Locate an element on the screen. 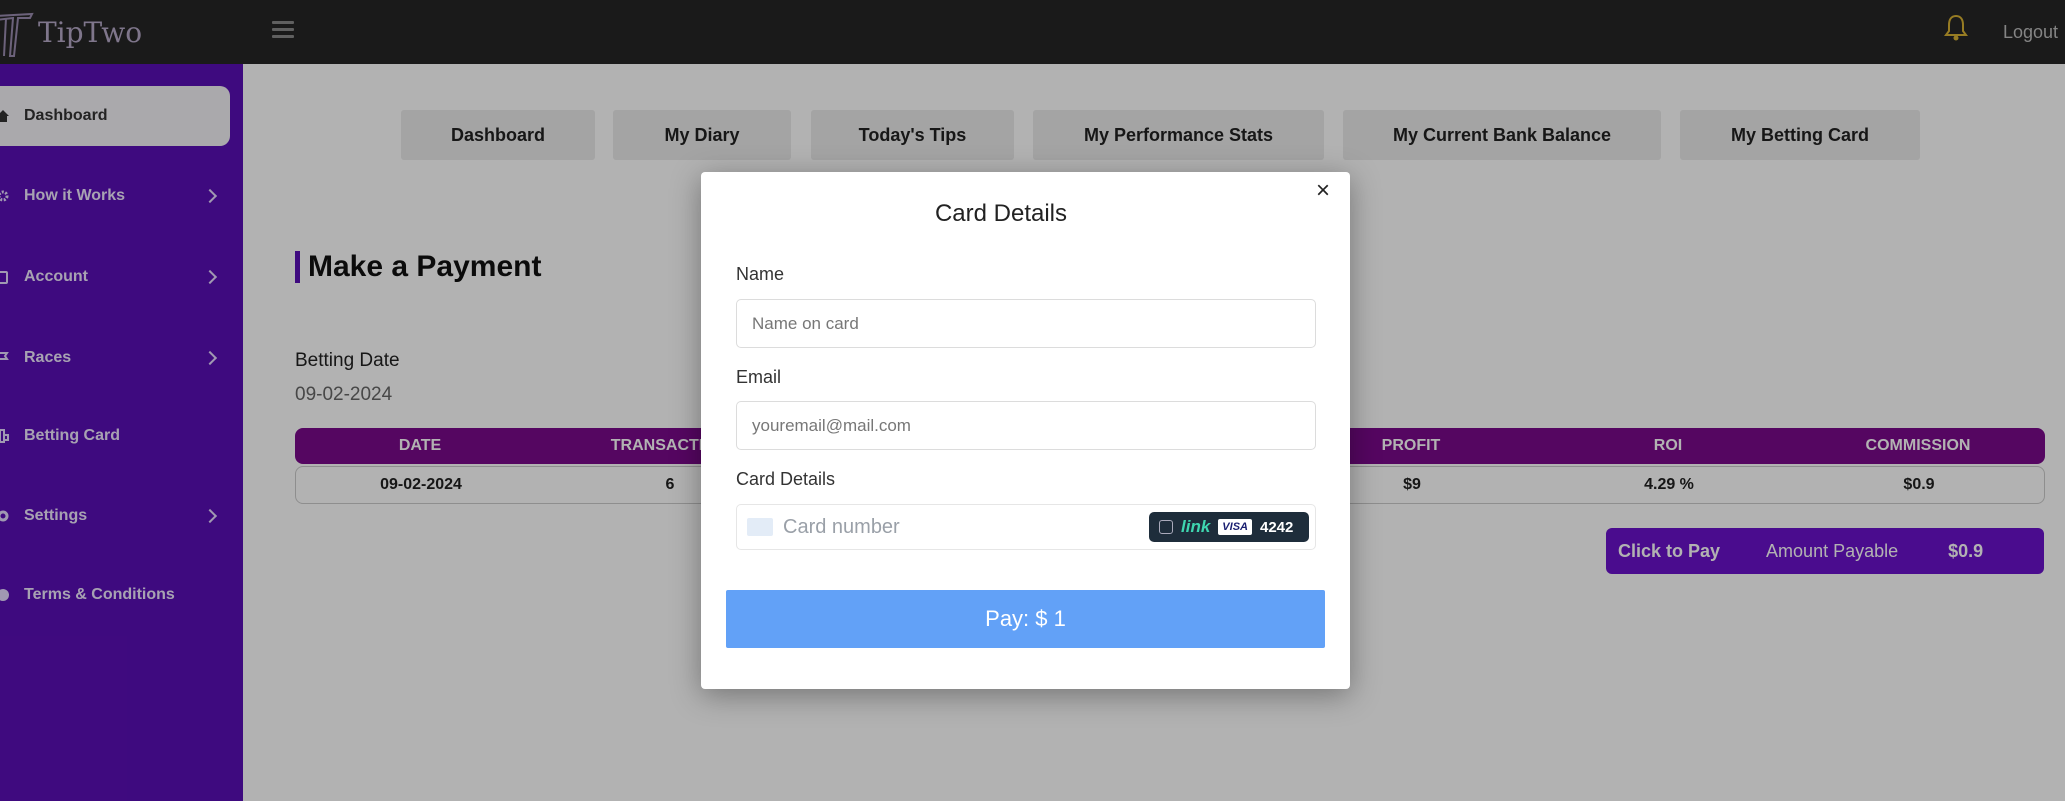 The image size is (2065, 801). card-details-label: Card Details is located at coordinates (786, 479).